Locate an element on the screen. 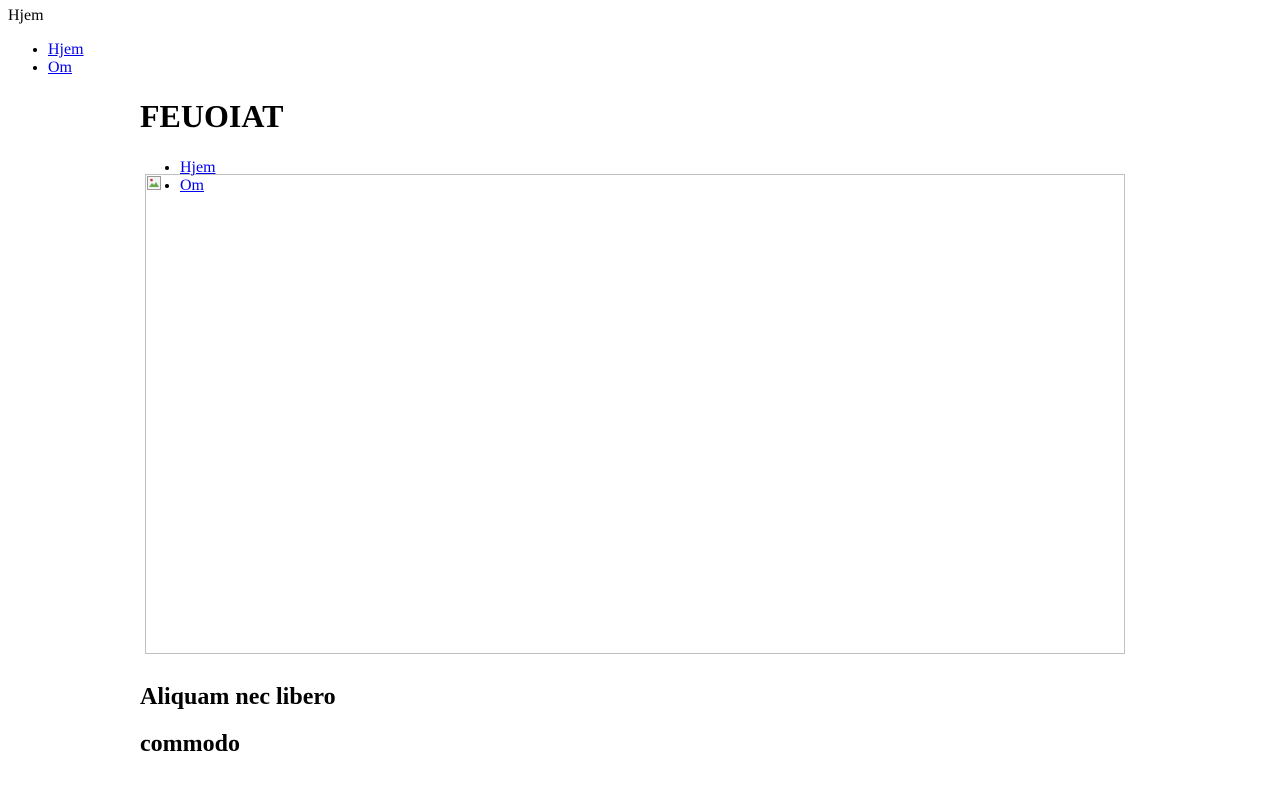  broken-image-icon is located at coordinates (154, 183).